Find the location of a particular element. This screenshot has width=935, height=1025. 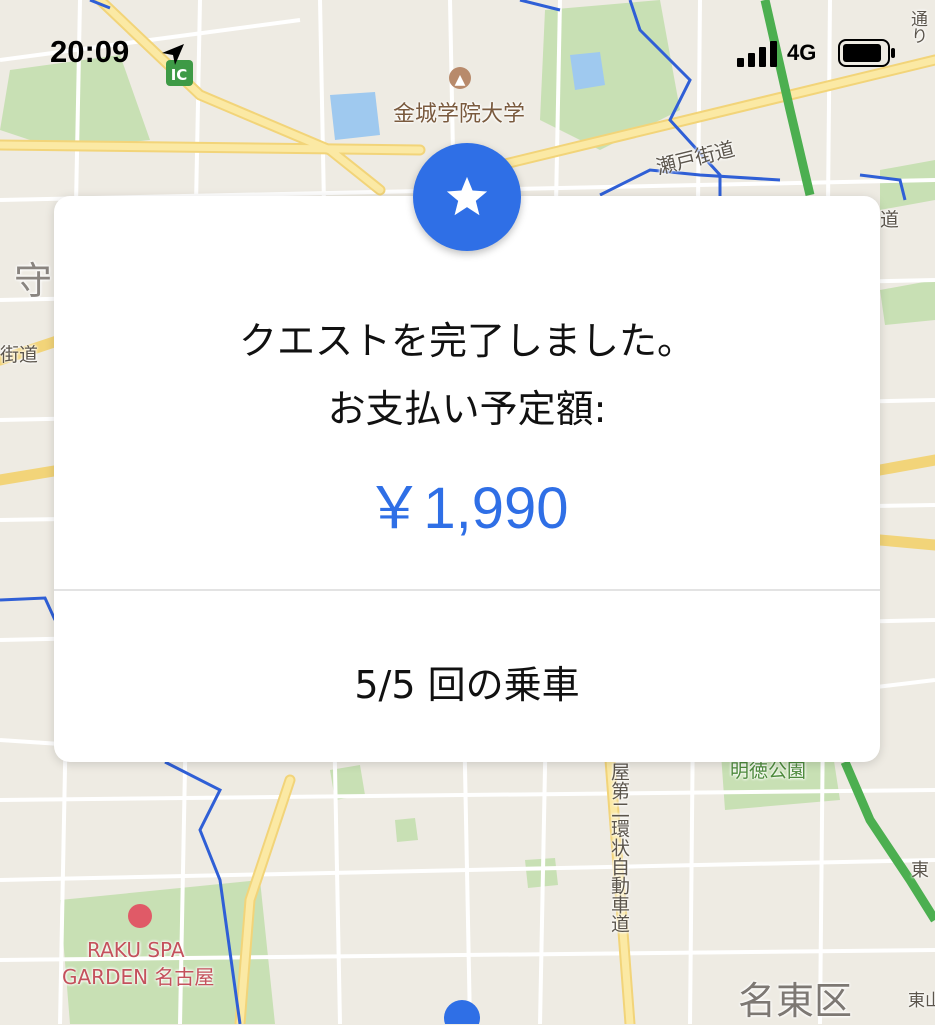

ride-count: 5/5 回の乗車 is located at coordinates (467, 685).